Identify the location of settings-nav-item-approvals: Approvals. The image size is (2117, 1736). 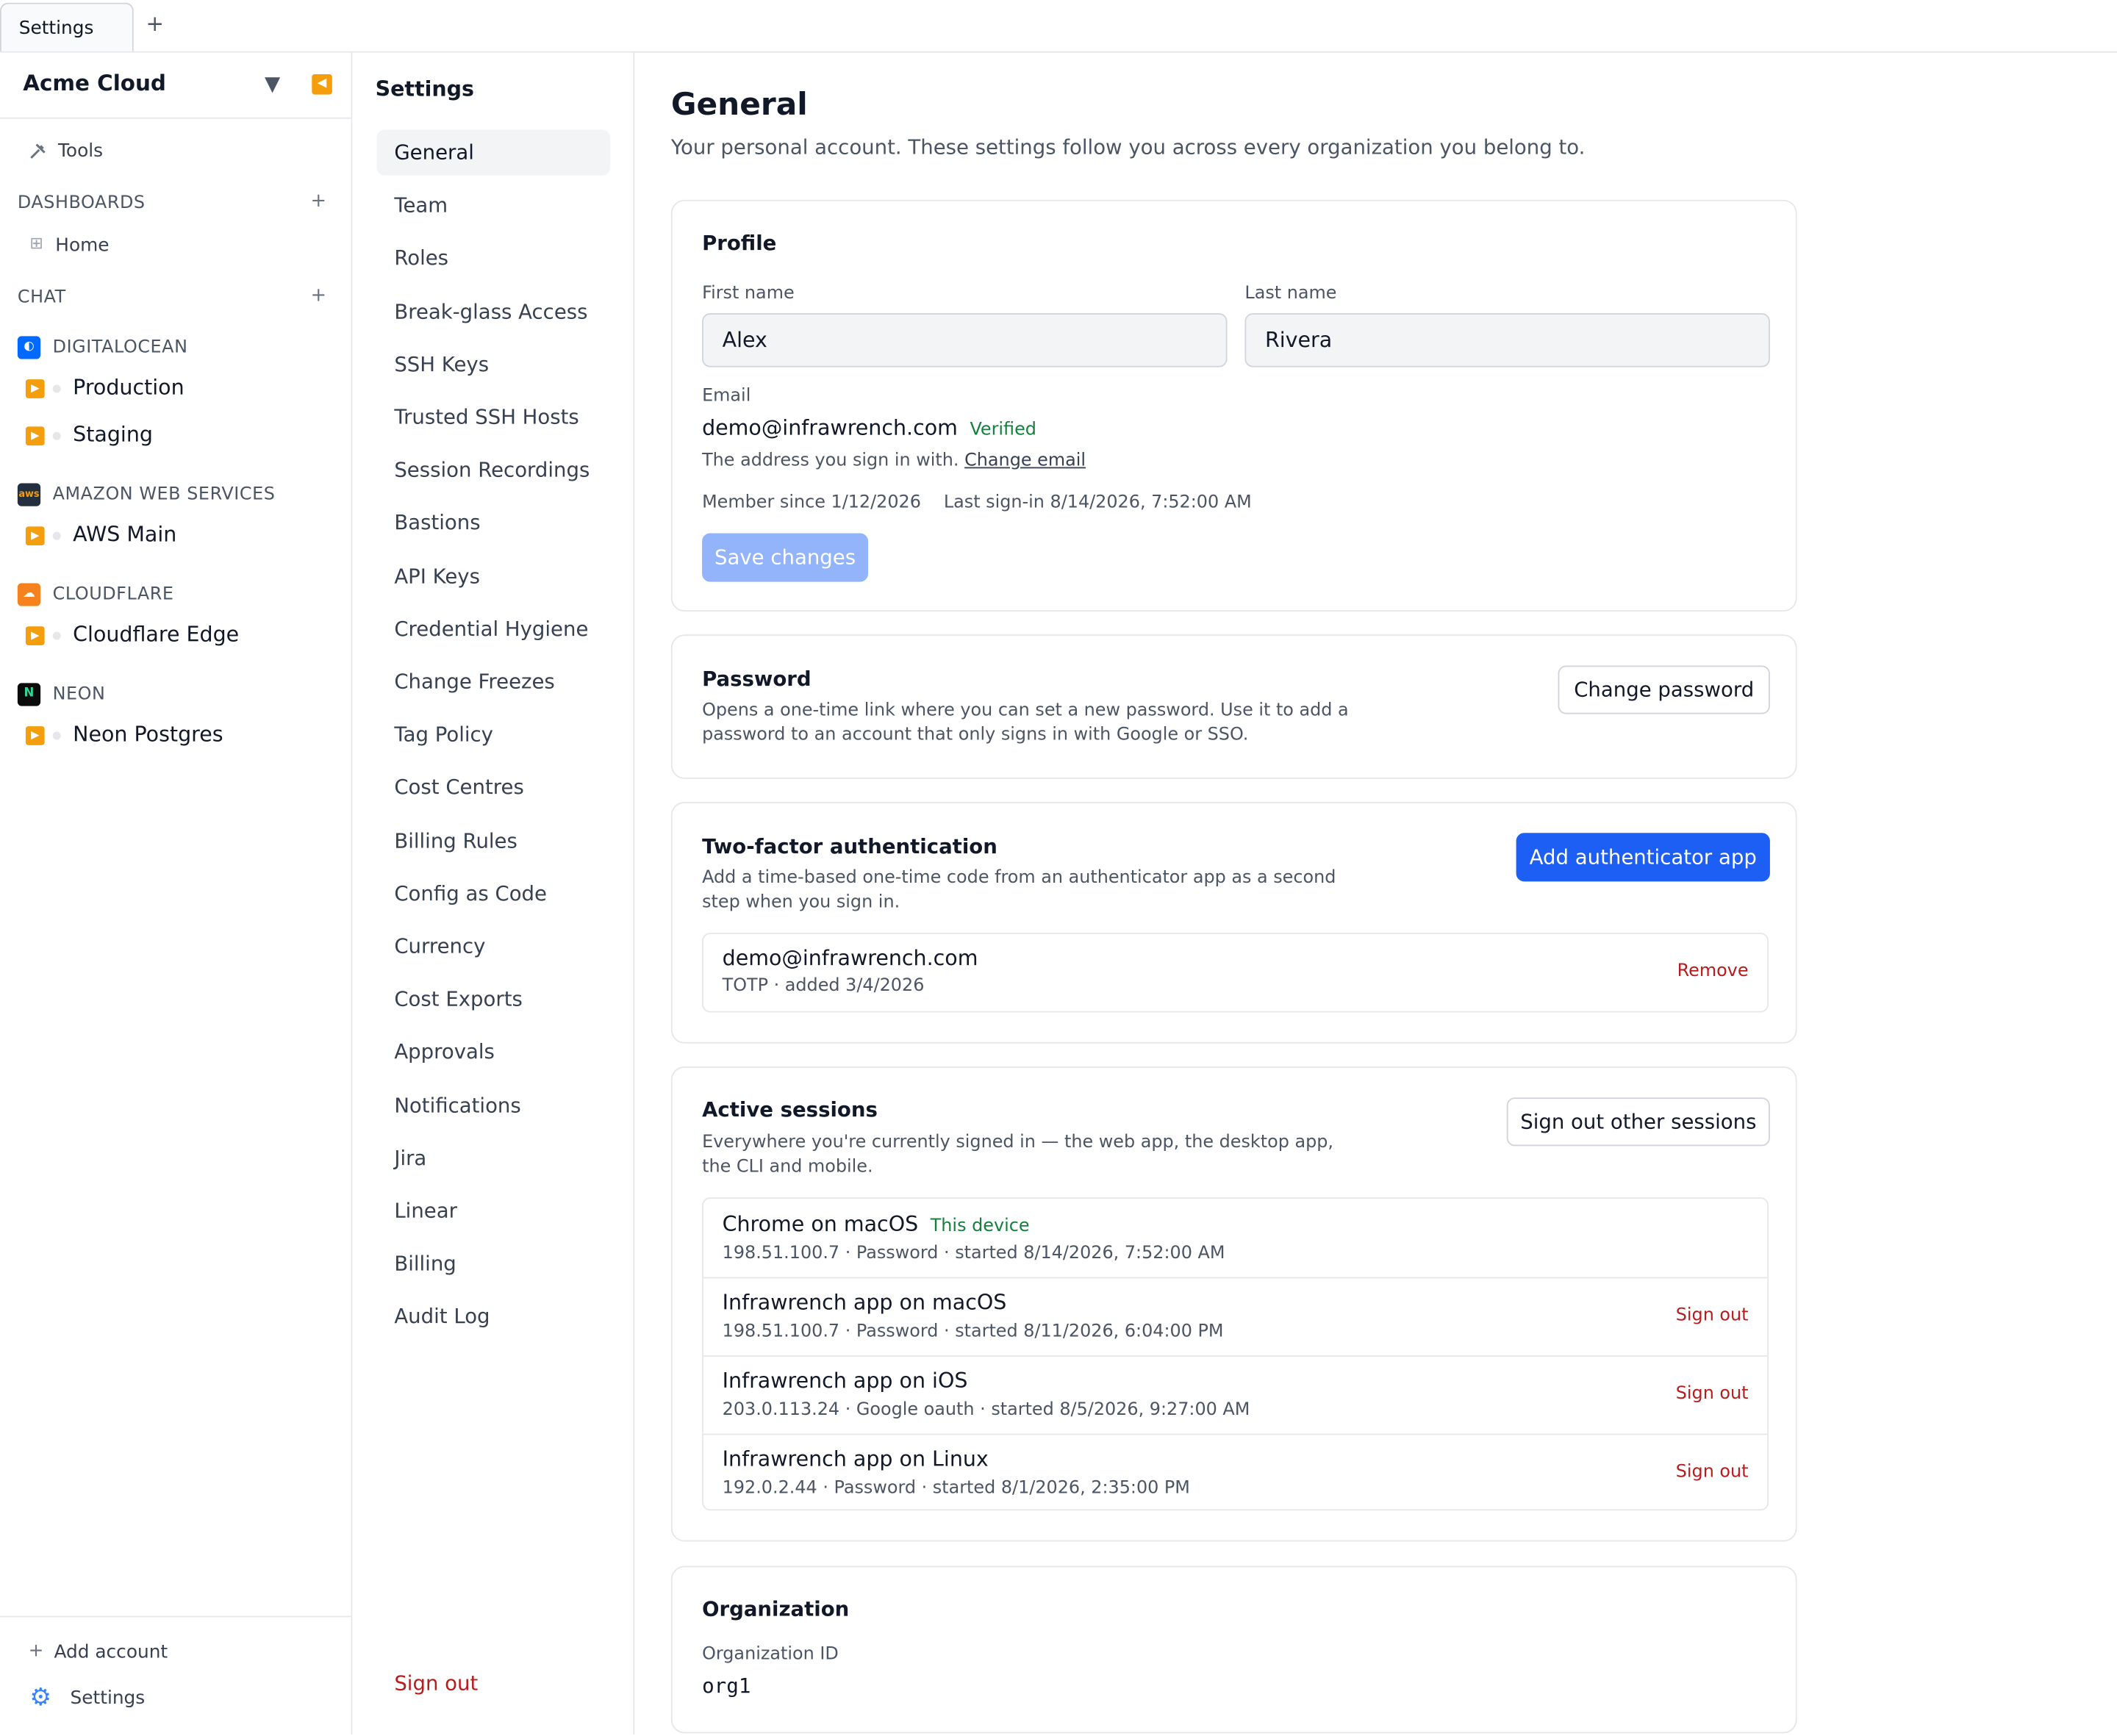
(493, 1052).